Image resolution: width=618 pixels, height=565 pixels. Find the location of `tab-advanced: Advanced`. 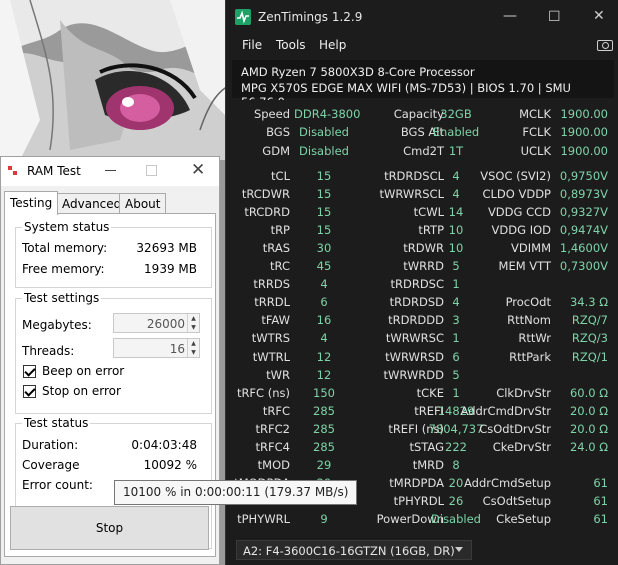

tab-advanced: Advanced is located at coordinates (92, 203).